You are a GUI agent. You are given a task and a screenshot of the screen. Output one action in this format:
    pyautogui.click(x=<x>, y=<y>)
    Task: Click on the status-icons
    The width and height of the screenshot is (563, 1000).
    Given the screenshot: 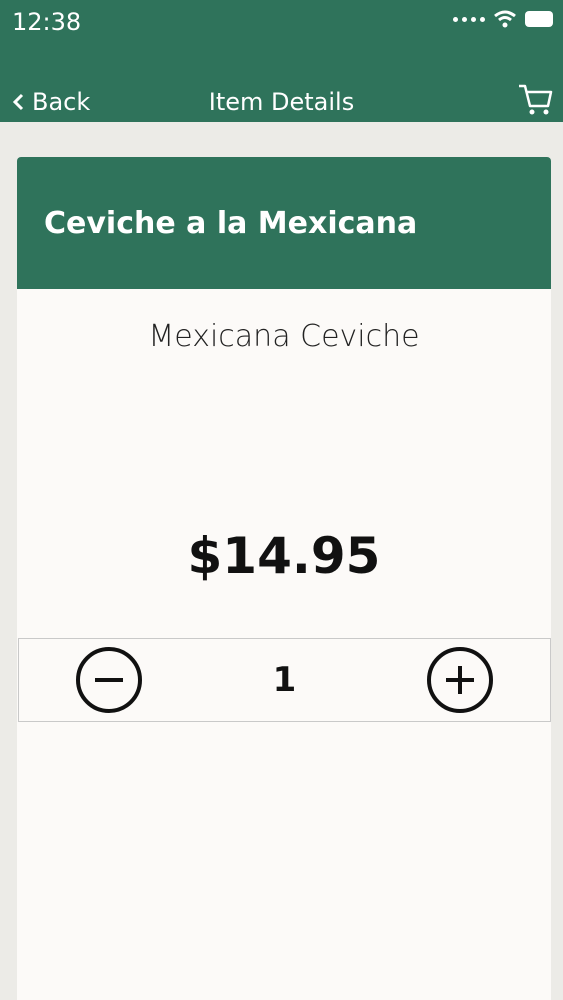 What is the action you would take?
    pyautogui.click(x=503, y=19)
    